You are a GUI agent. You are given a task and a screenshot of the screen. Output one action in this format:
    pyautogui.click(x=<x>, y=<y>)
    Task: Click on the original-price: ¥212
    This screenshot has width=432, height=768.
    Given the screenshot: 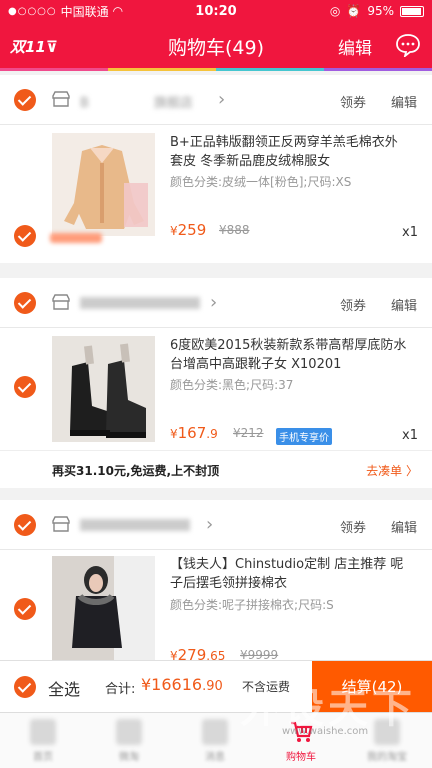 What is the action you would take?
    pyautogui.click(x=248, y=433)
    